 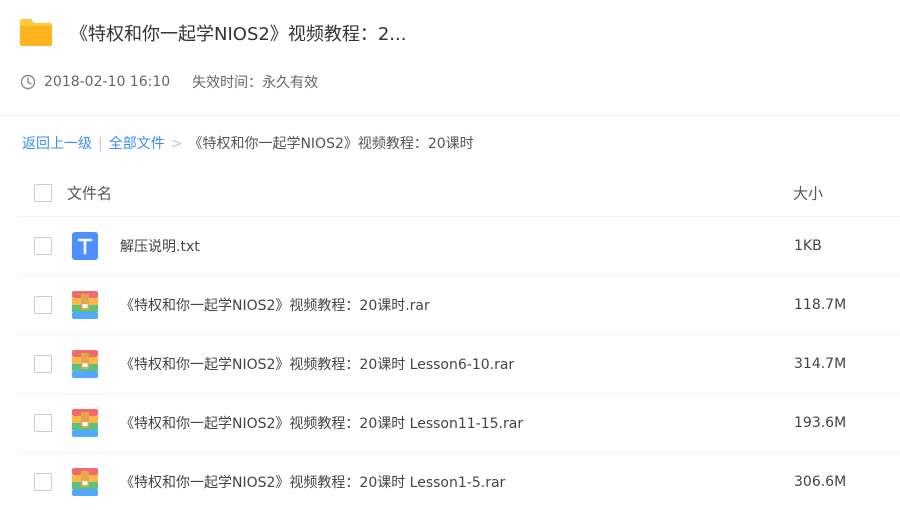 I want to click on share-date: 2018-02-10 16:10, so click(x=107, y=82).